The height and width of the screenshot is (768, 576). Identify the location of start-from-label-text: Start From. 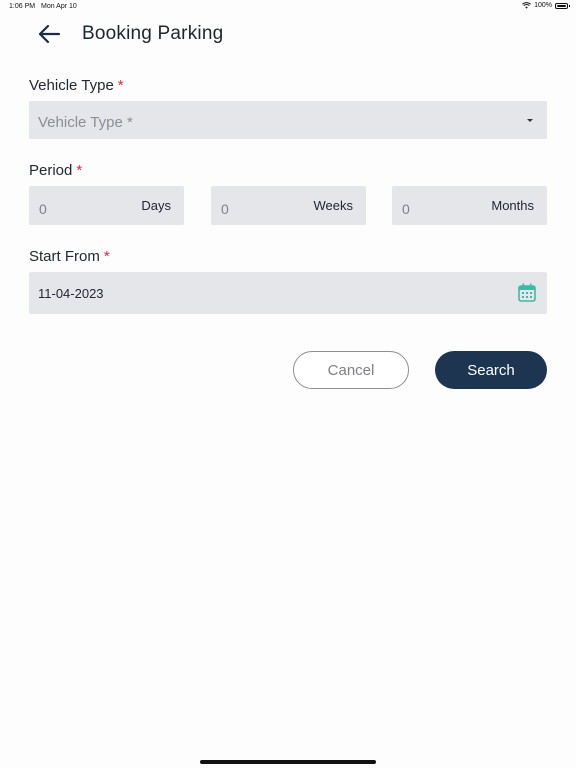
(64, 256).